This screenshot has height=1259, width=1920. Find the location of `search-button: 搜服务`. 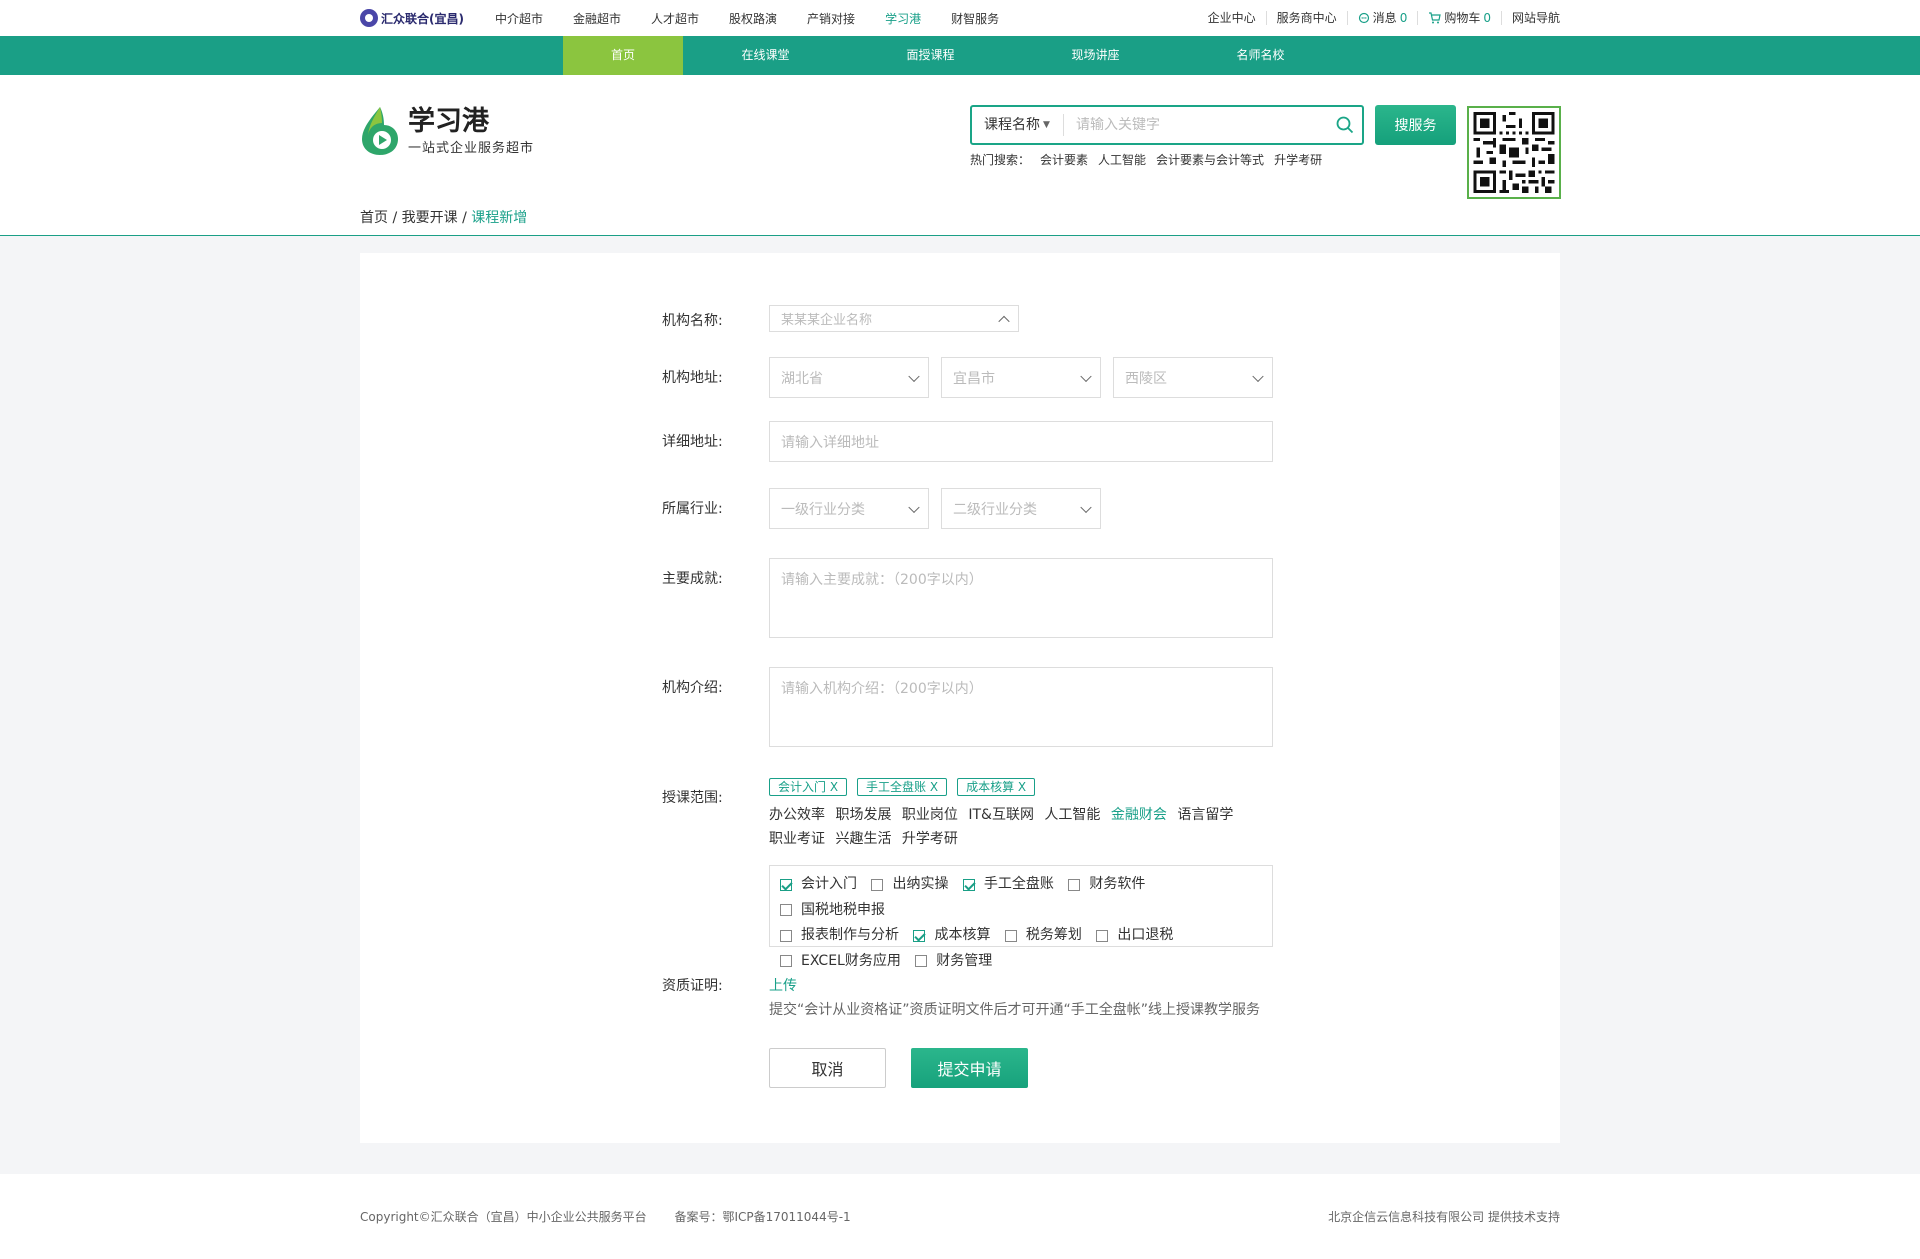

search-button: 搜服务 is located at coordinates (1415, 125).